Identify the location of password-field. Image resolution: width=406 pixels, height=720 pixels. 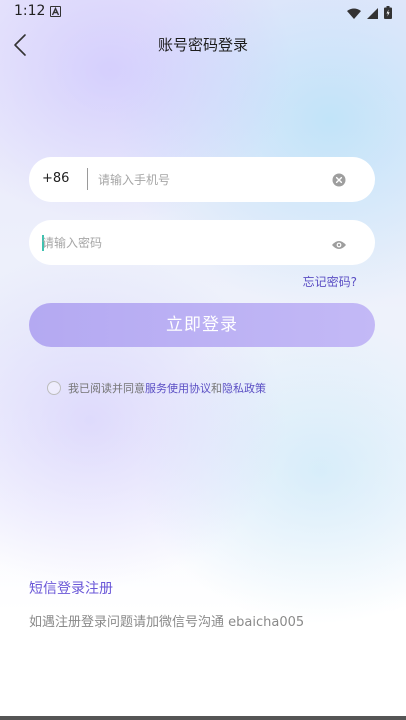
(202, 242).